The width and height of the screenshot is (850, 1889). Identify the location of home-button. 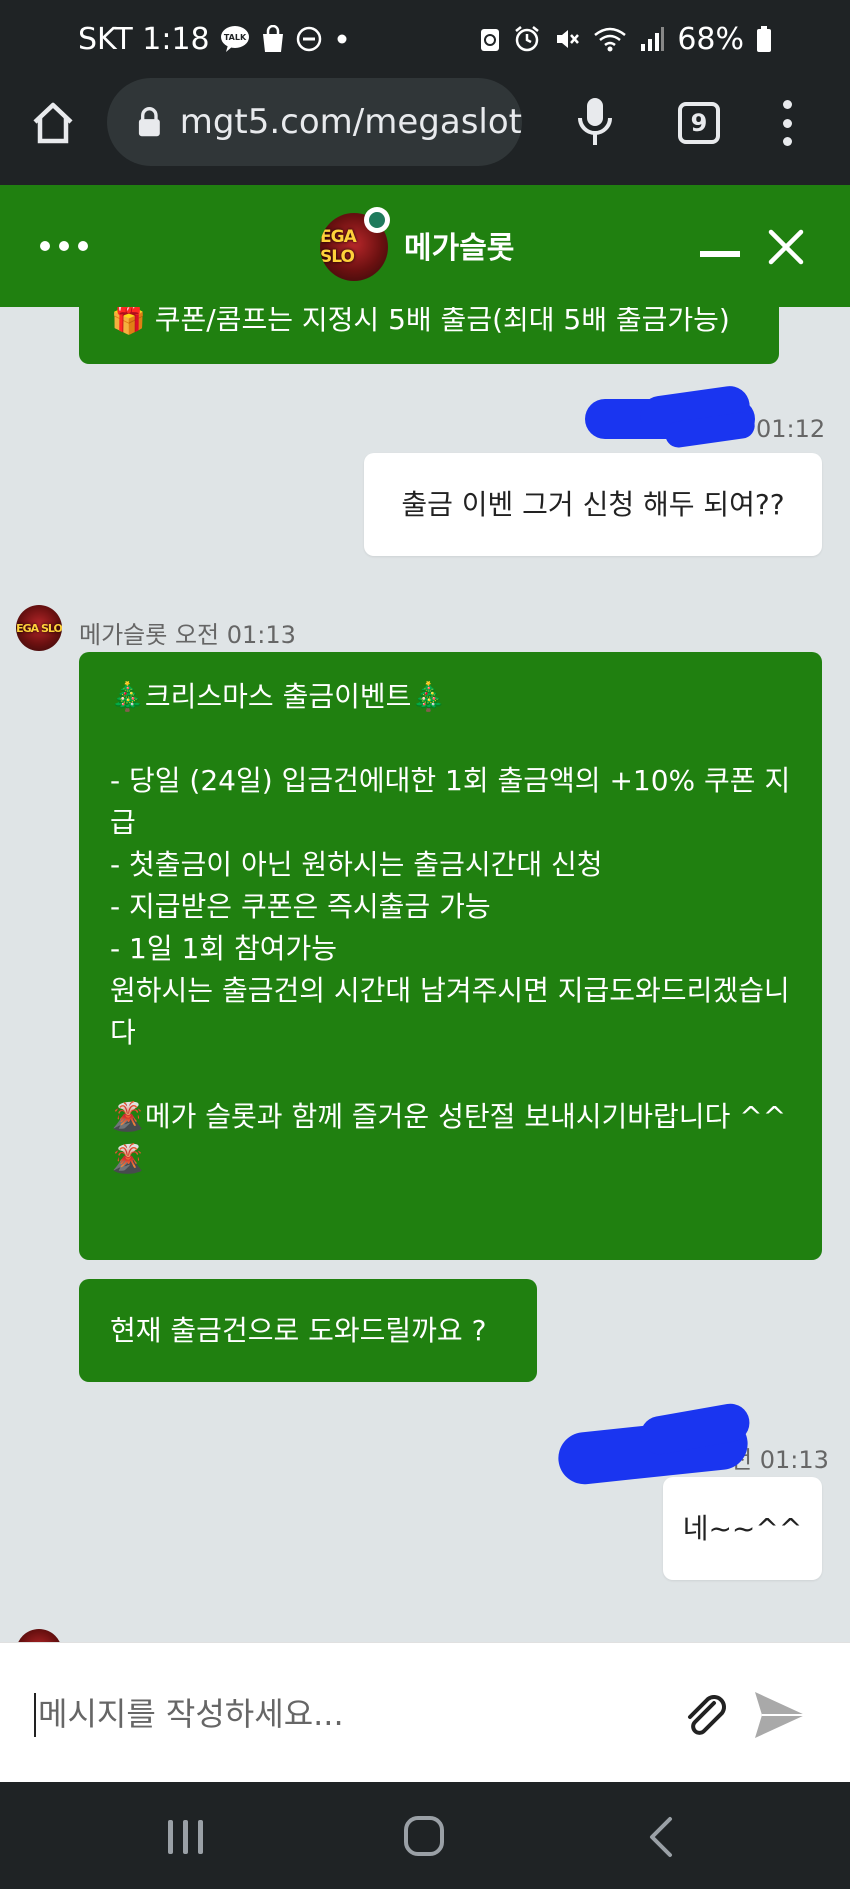
(53, 123).